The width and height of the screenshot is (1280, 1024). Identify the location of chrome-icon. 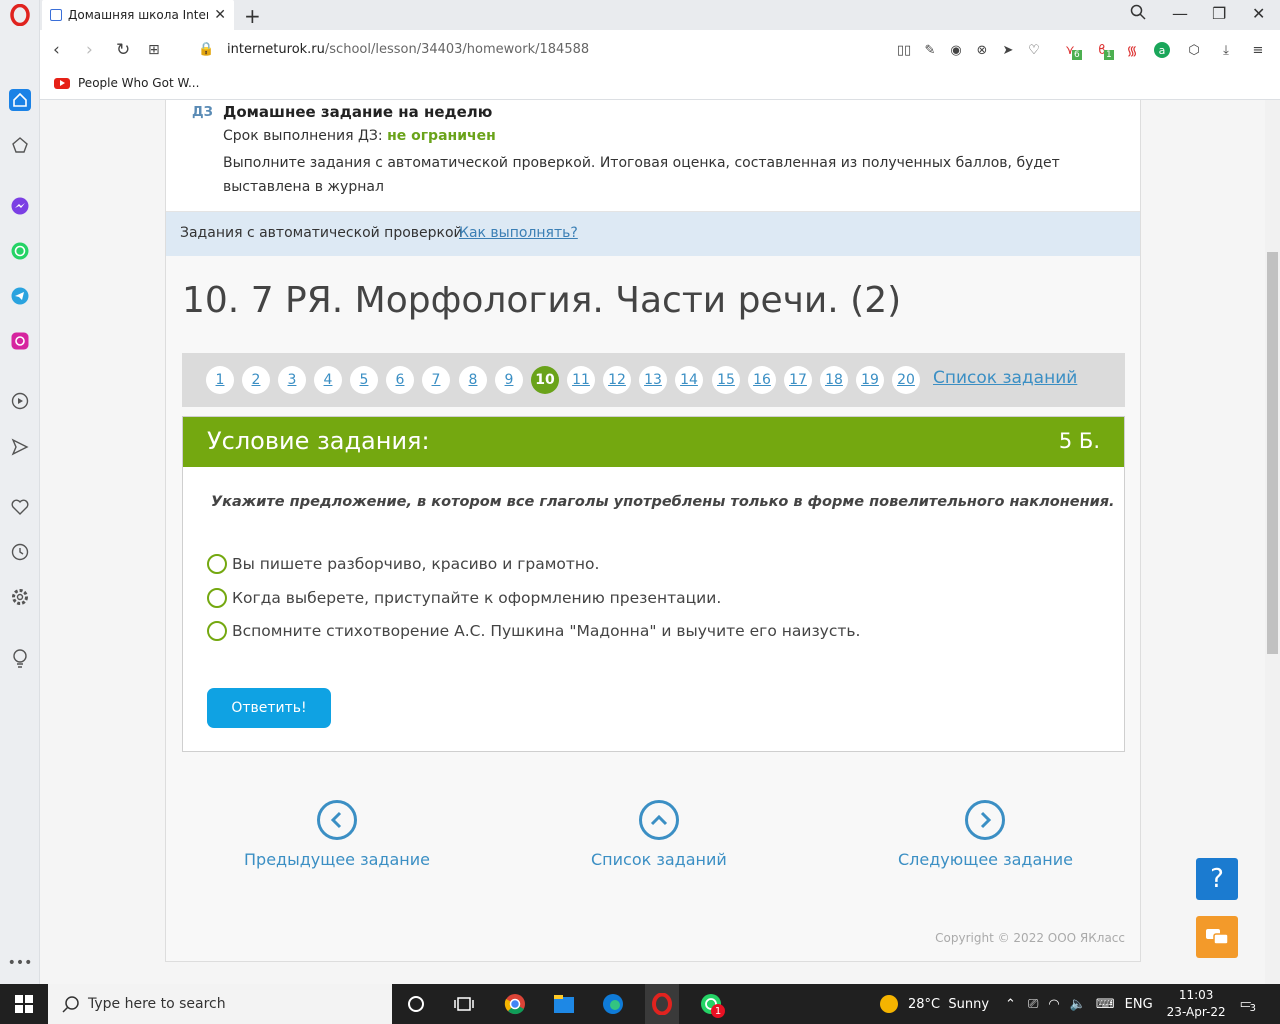
(515, 1004).